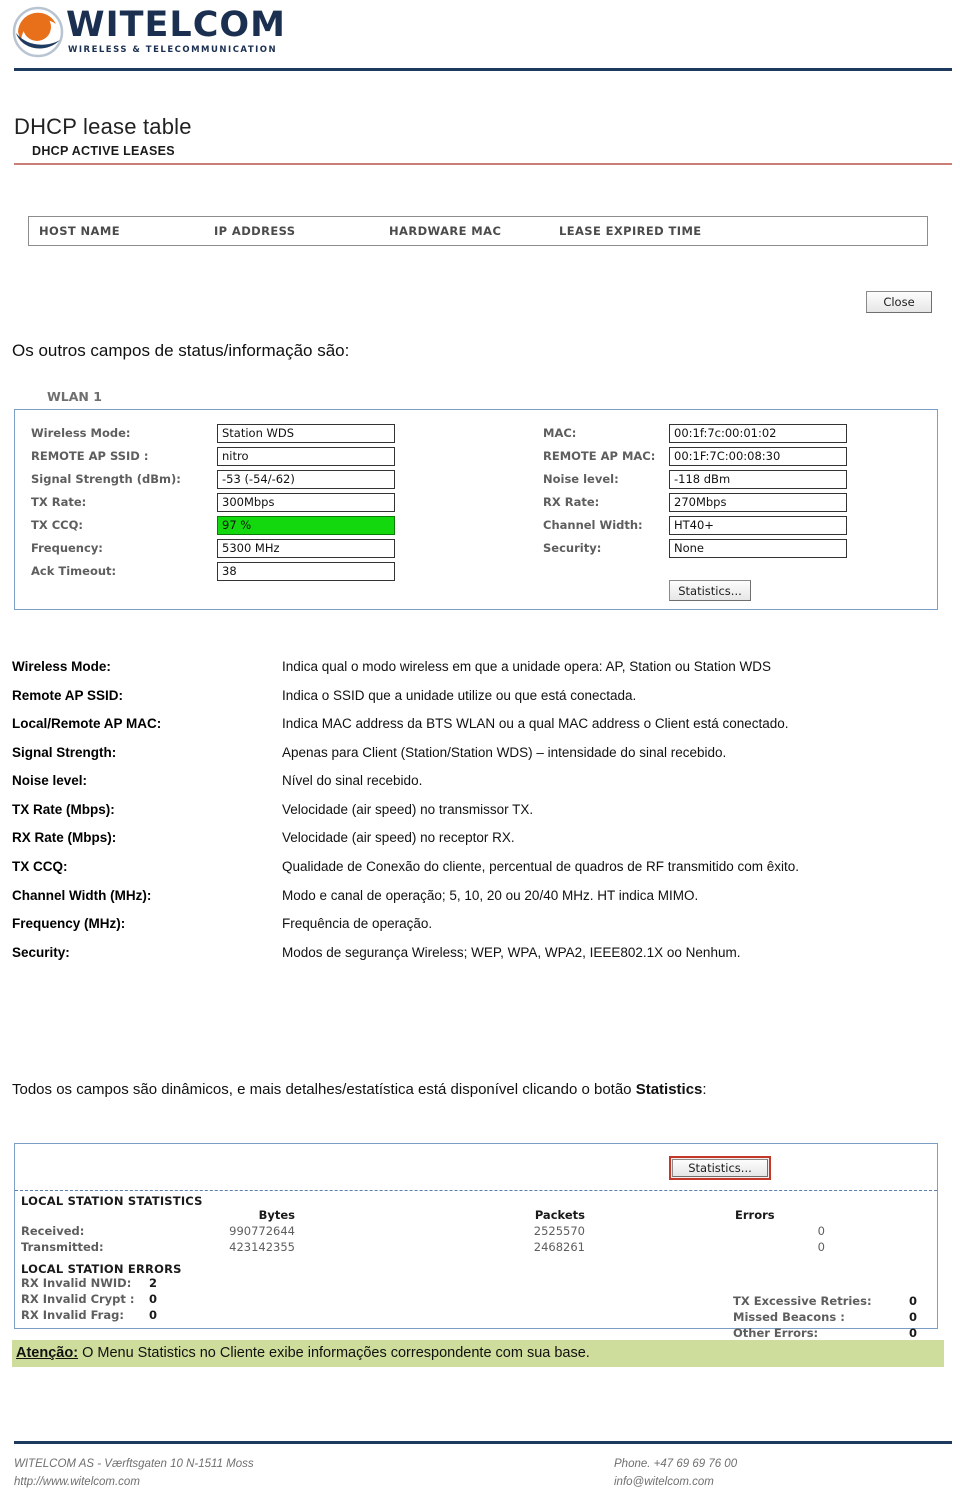  What do you see at coordinates (176, 25) in the screenshot?
I see `brand-name: WITELCOM` at bounding box center [176, 25].